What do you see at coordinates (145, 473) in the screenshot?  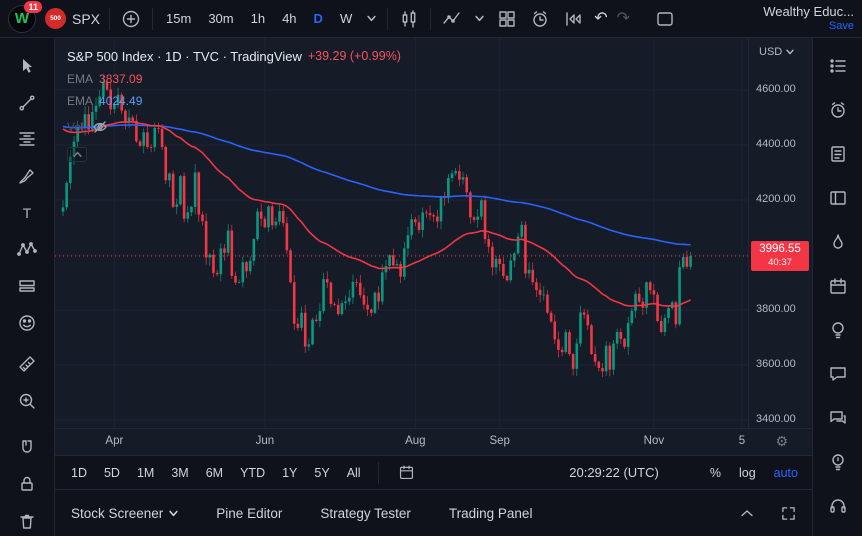 I see `range-1m: 1M` at bounding box center [145, 473].